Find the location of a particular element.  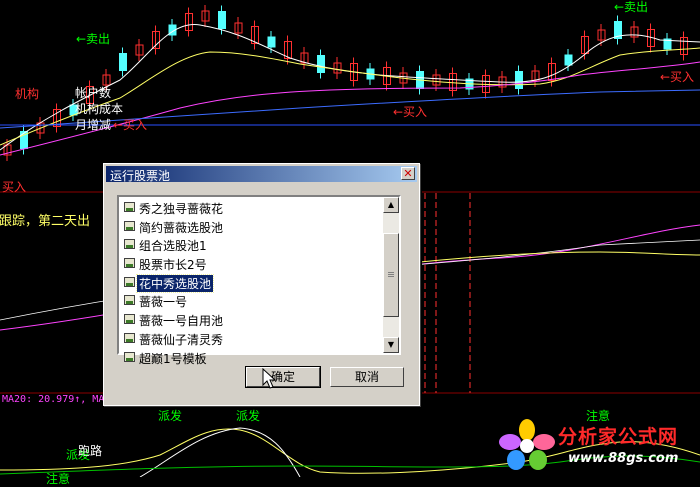

monthly-change-label: 月增减 is located at coordinates (93, 125).